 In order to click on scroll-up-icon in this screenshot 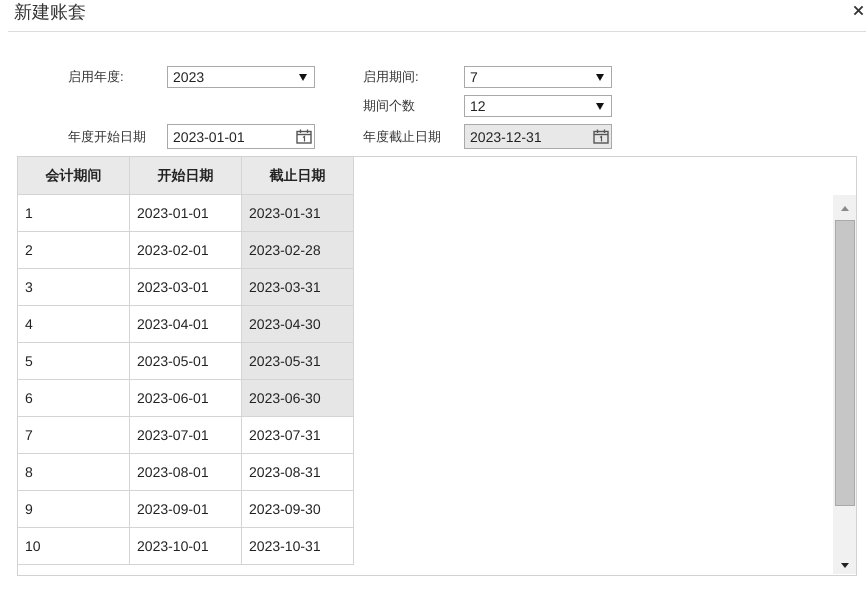, I will do `click(844, 208)`.